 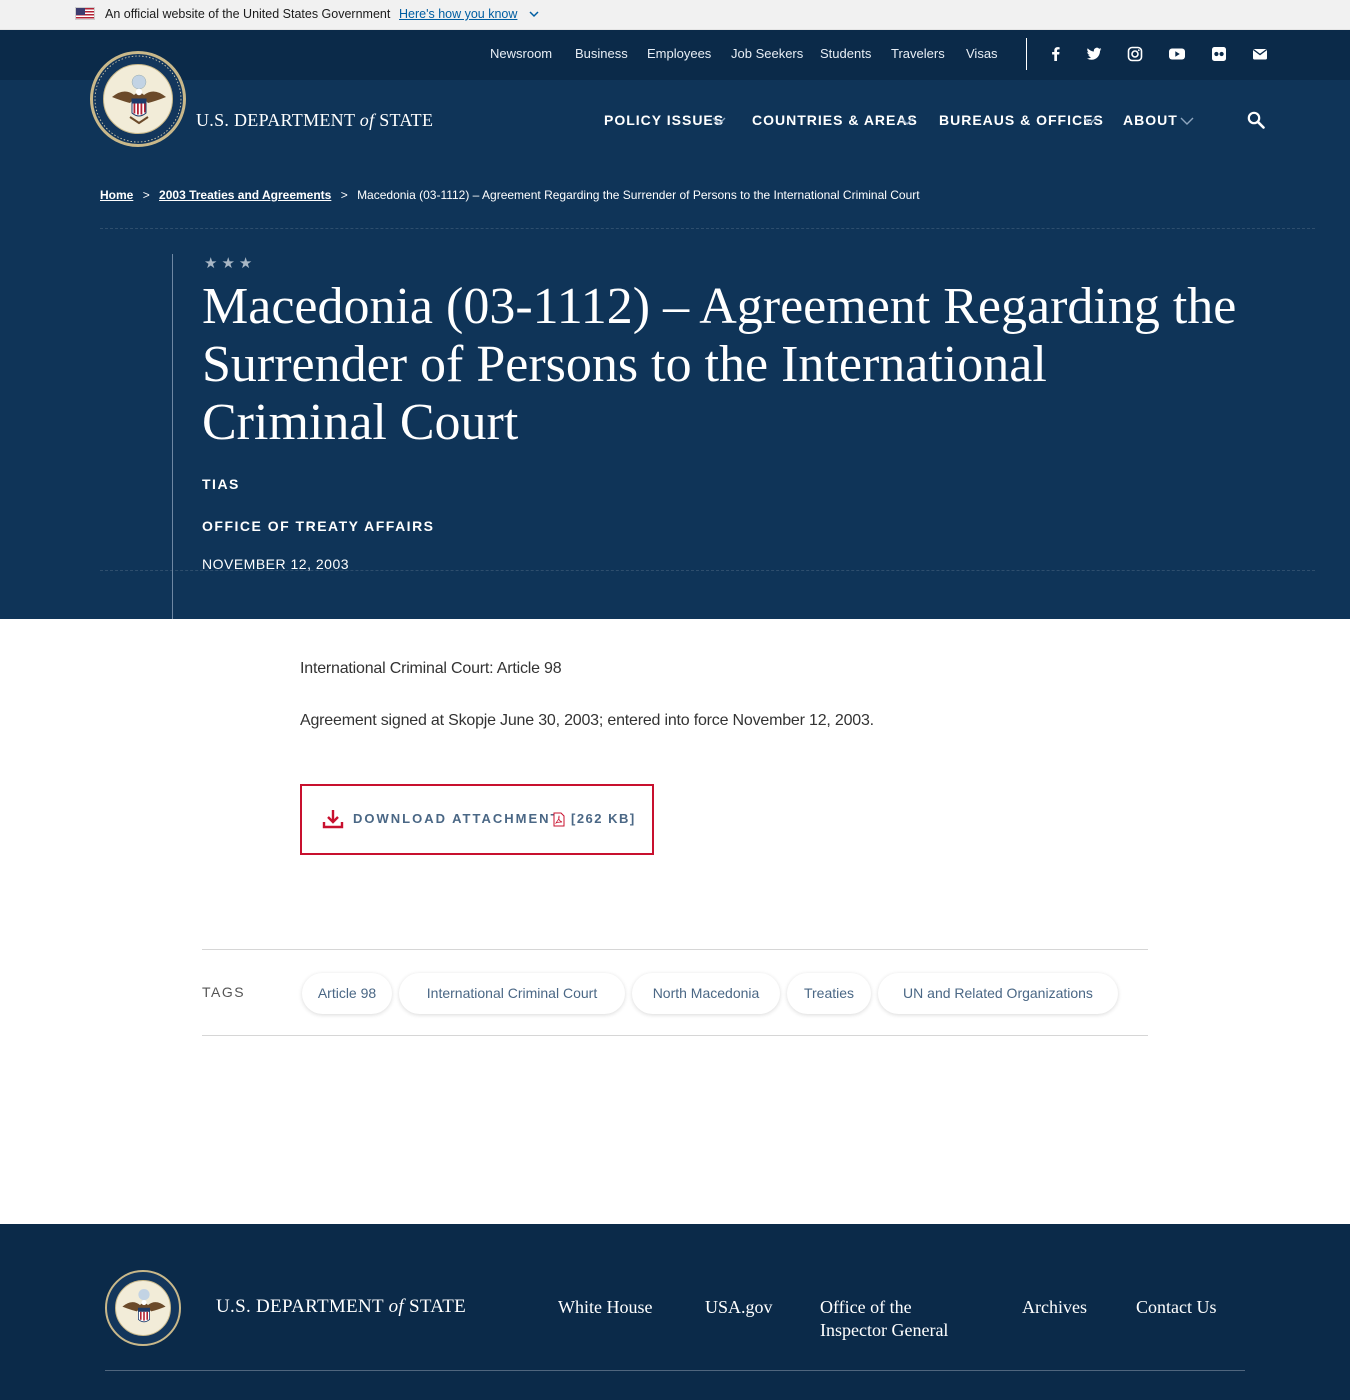 What do you see at coordinates (739, 1307) in the screenshot?
I see `footer-link-usa-gov: USA.gov` at bounding box center [739, 1307].